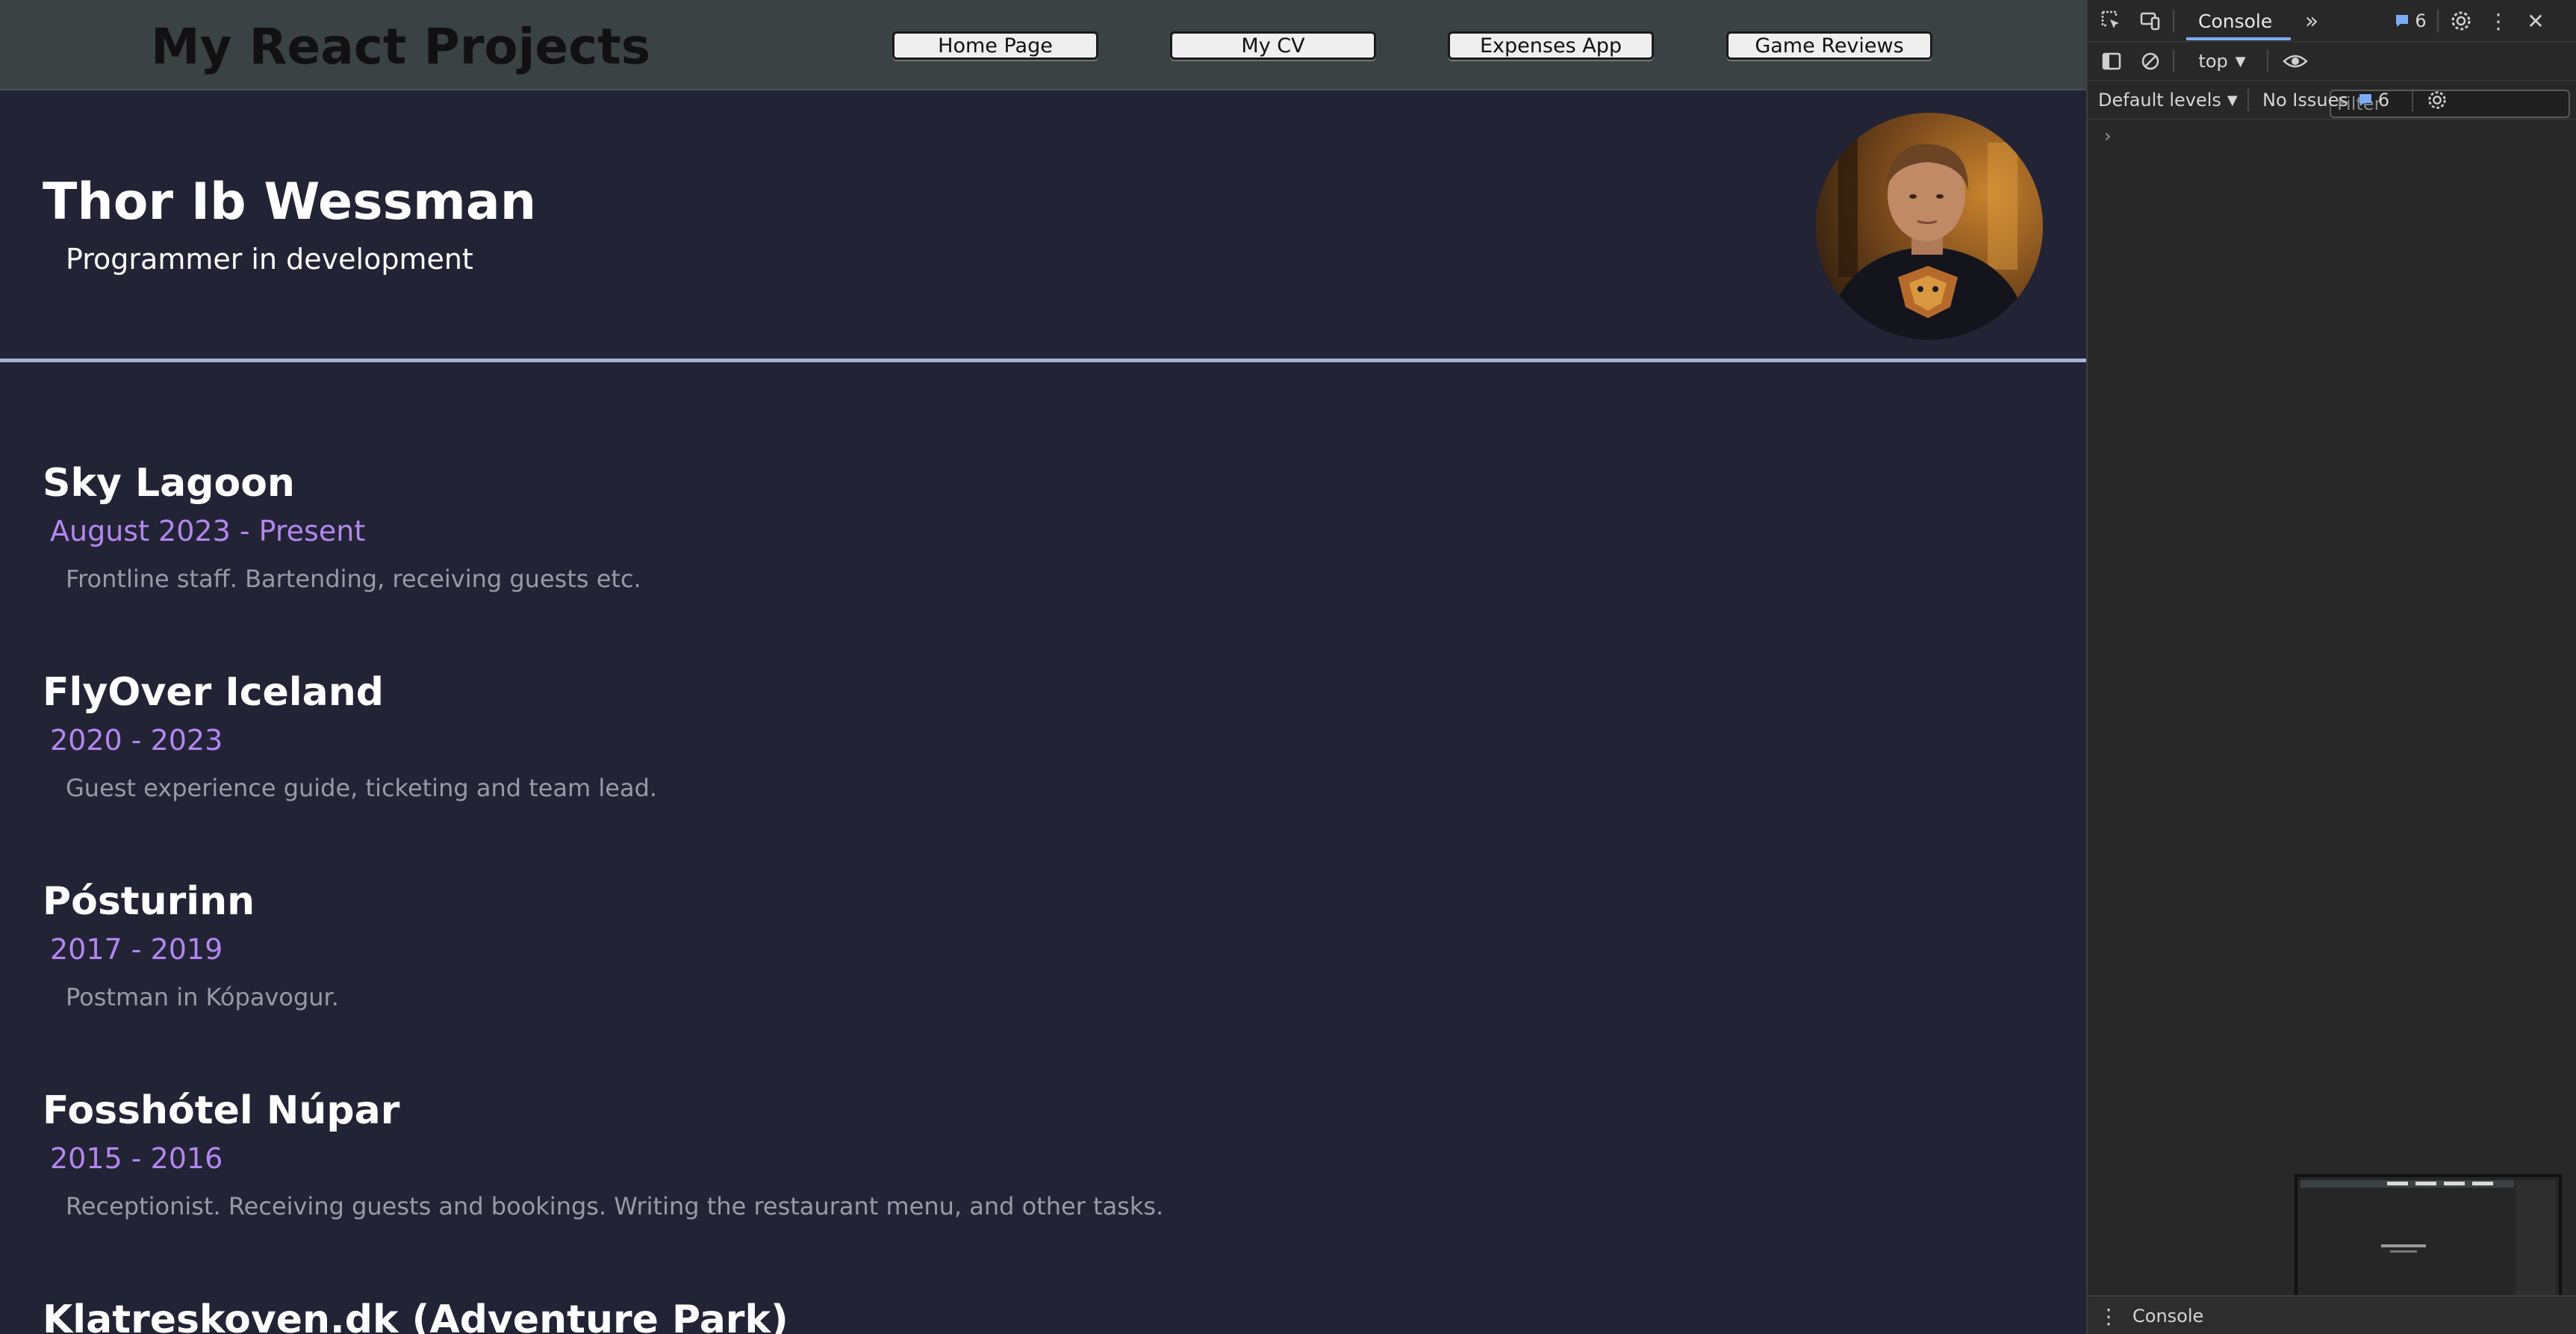 The image size is (2576, 1334). I want to click on job-company: FlyOver Iceland, so click(213, 692).